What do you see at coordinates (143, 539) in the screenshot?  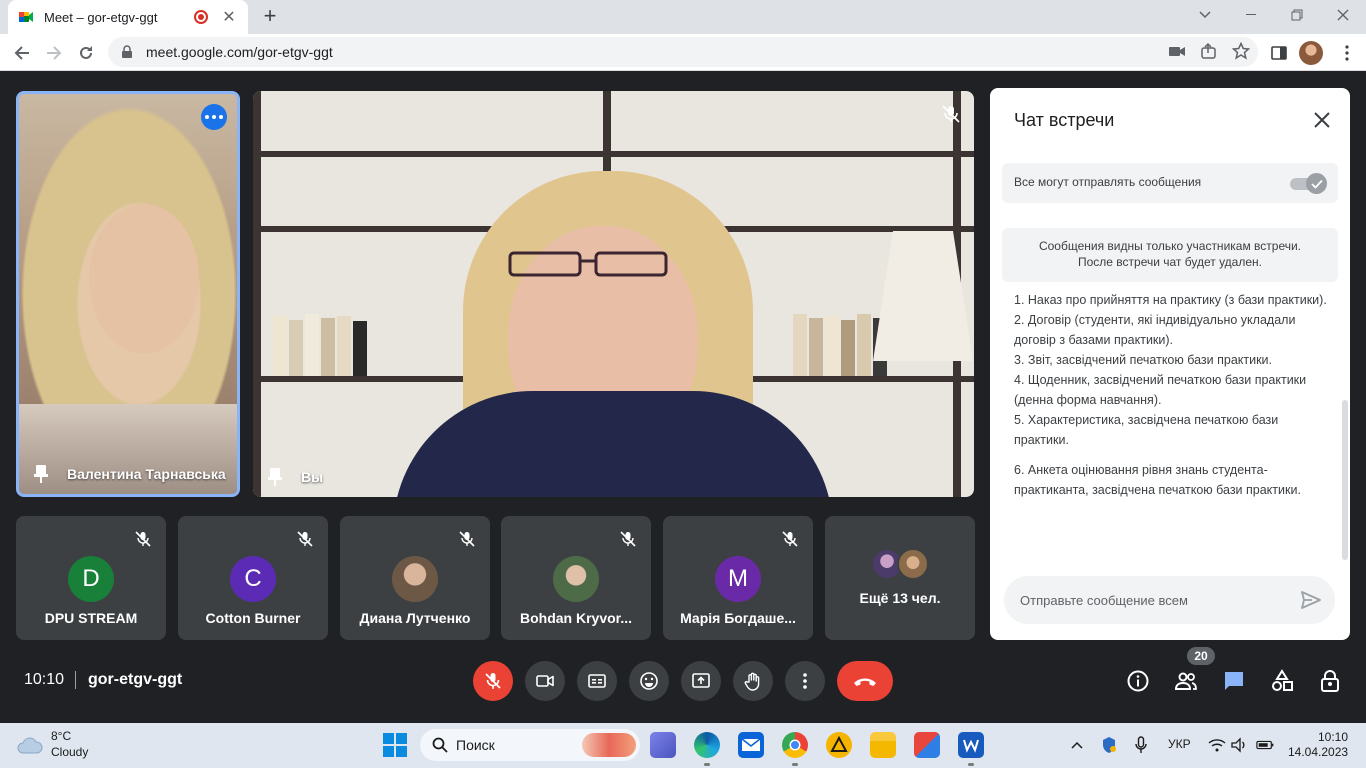 I see `muted-mic-icon` at bounding box center [143, 539].